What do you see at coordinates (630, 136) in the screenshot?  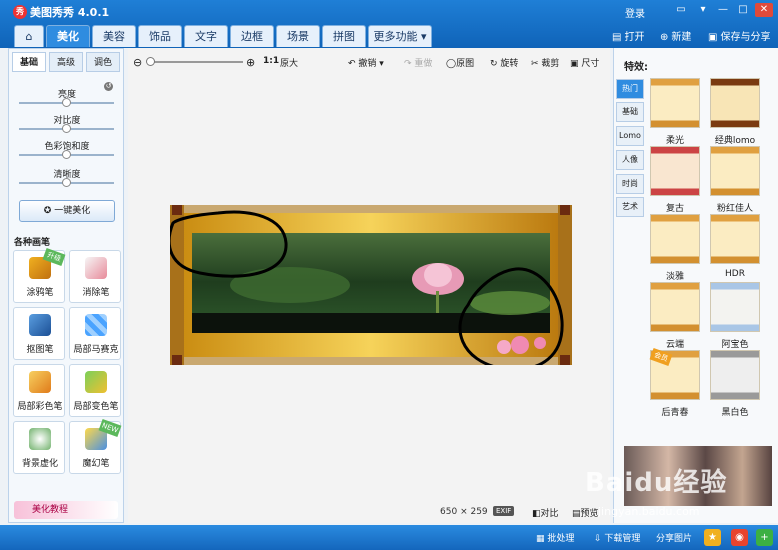 I see `category-lomo: Lomo` at bounding box center [630, 136].